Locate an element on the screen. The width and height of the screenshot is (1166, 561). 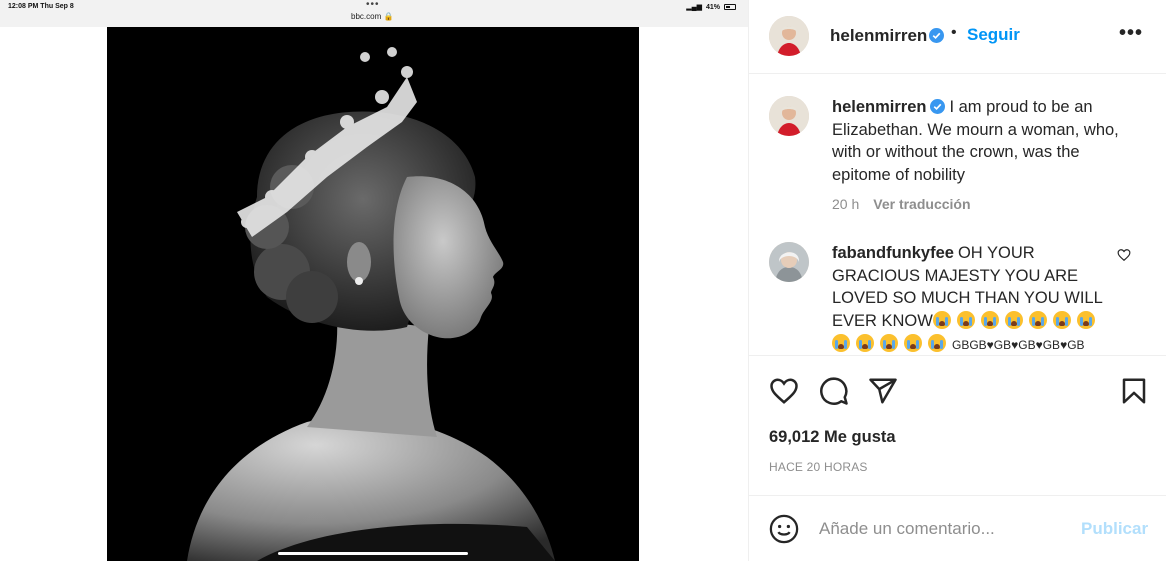
comment-username: fabandfunkyfee is located at coordinates (893, 253).